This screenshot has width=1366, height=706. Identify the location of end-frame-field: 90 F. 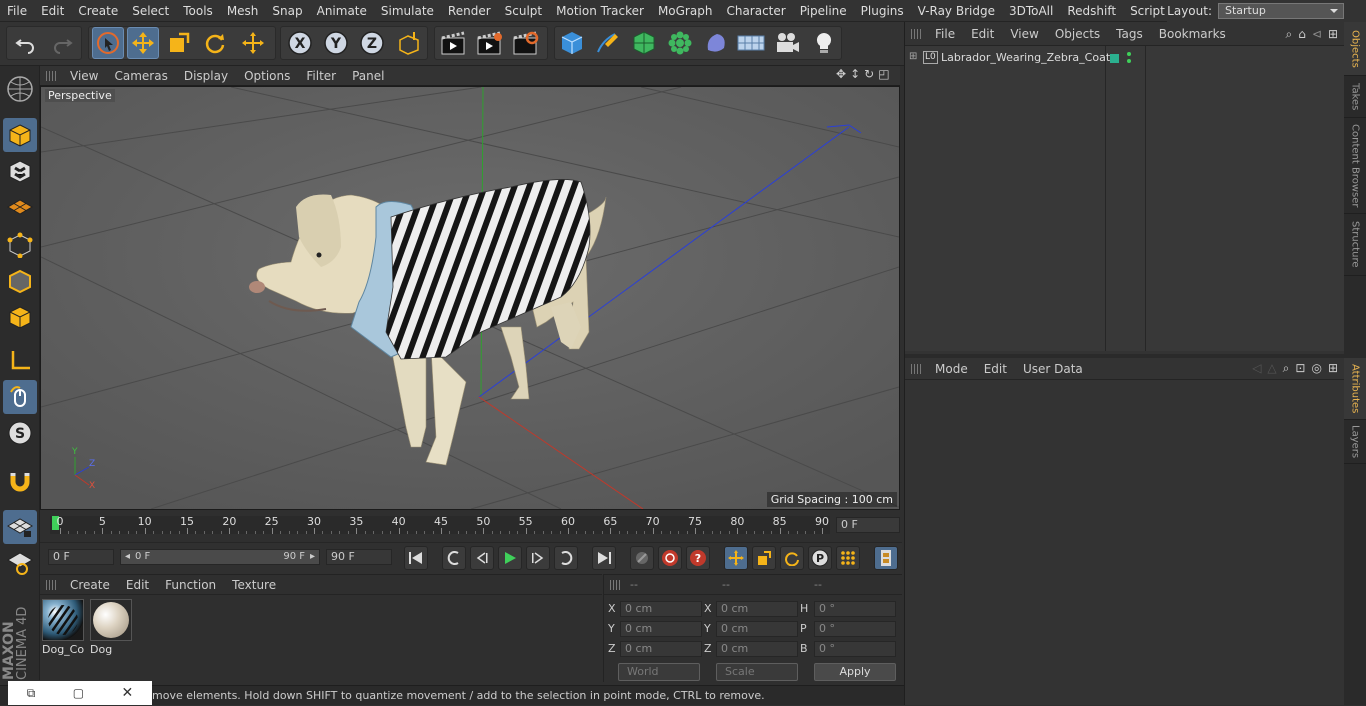
(359, 557).